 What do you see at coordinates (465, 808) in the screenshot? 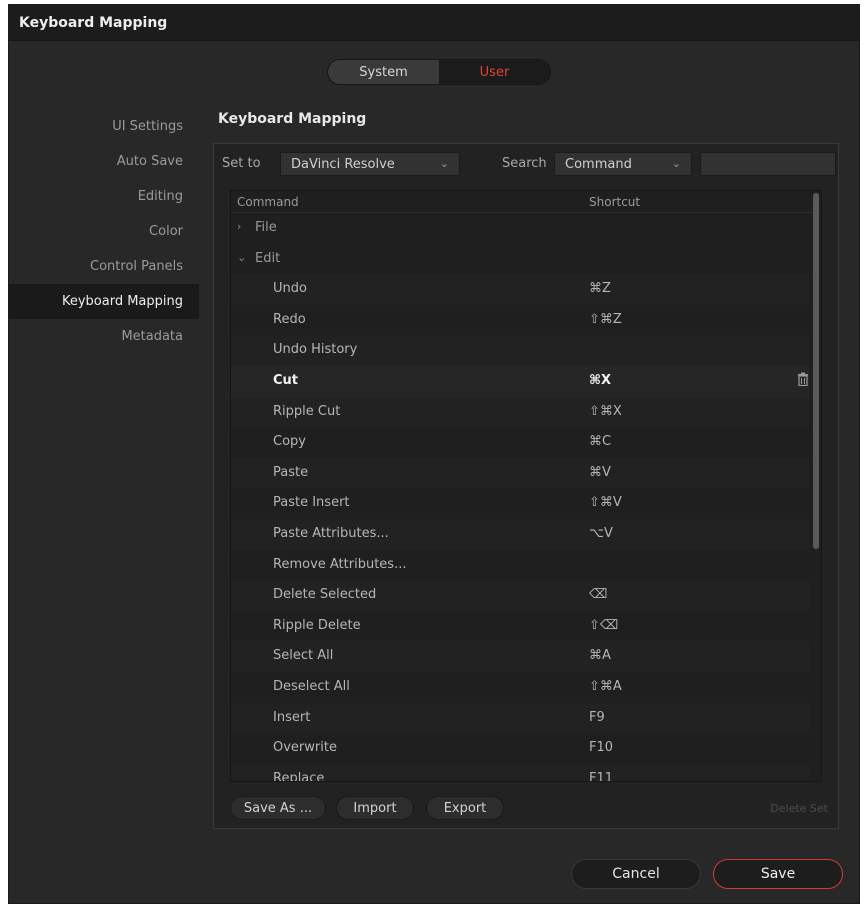
I see `export-button: Export` at bounding box center [465, 808].